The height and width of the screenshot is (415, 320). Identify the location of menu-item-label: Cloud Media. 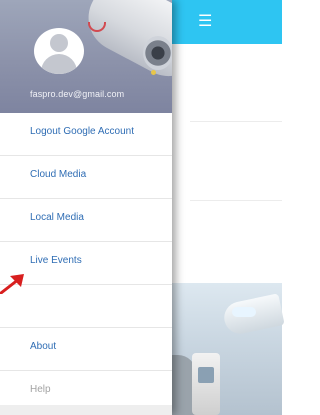
(58, 174).